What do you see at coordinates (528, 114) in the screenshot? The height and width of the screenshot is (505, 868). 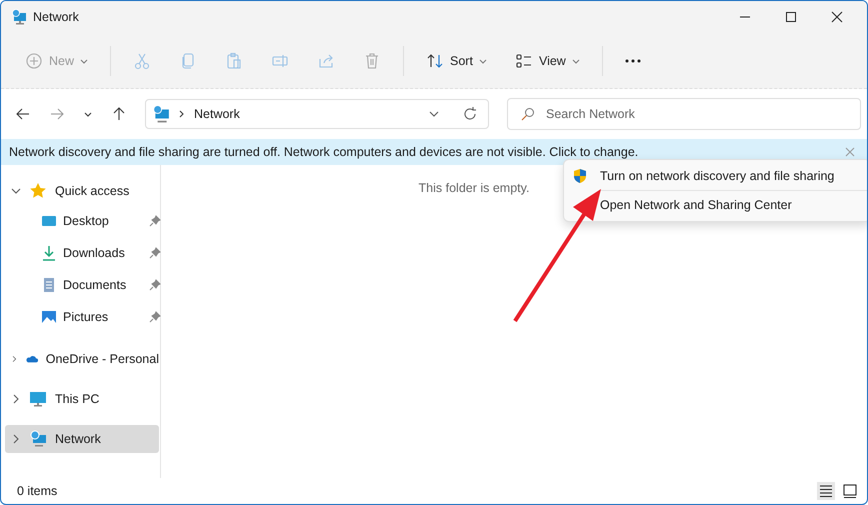 I see `search-icon` at bounding box center [528, 114].